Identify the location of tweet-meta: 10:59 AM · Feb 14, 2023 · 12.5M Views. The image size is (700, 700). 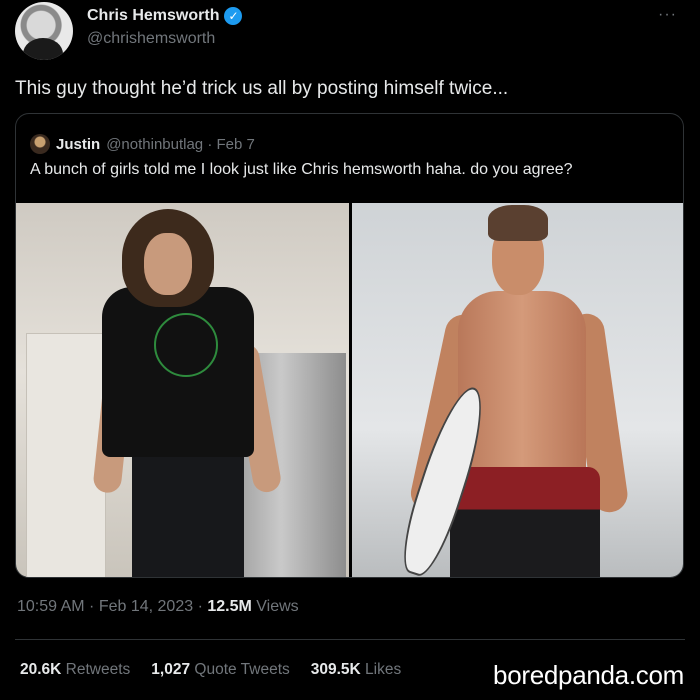
(158, 607).